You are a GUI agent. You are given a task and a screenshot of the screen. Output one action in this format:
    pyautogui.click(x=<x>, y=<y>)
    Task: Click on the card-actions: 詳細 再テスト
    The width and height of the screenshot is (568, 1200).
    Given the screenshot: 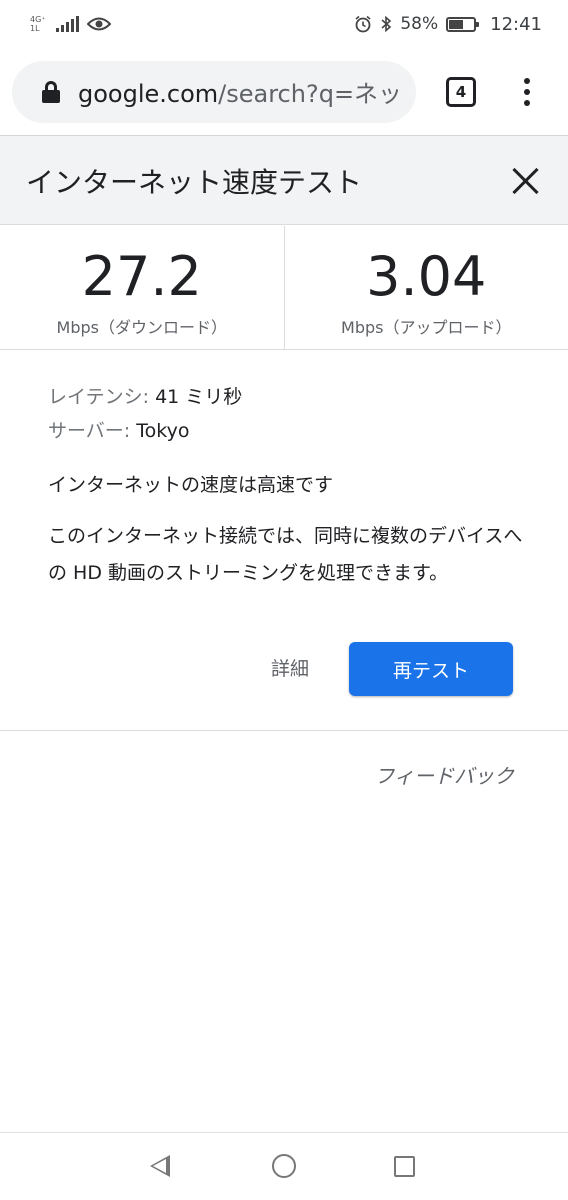 What is the action you would take?
    pyautogui.click(x=284, y=669)
    